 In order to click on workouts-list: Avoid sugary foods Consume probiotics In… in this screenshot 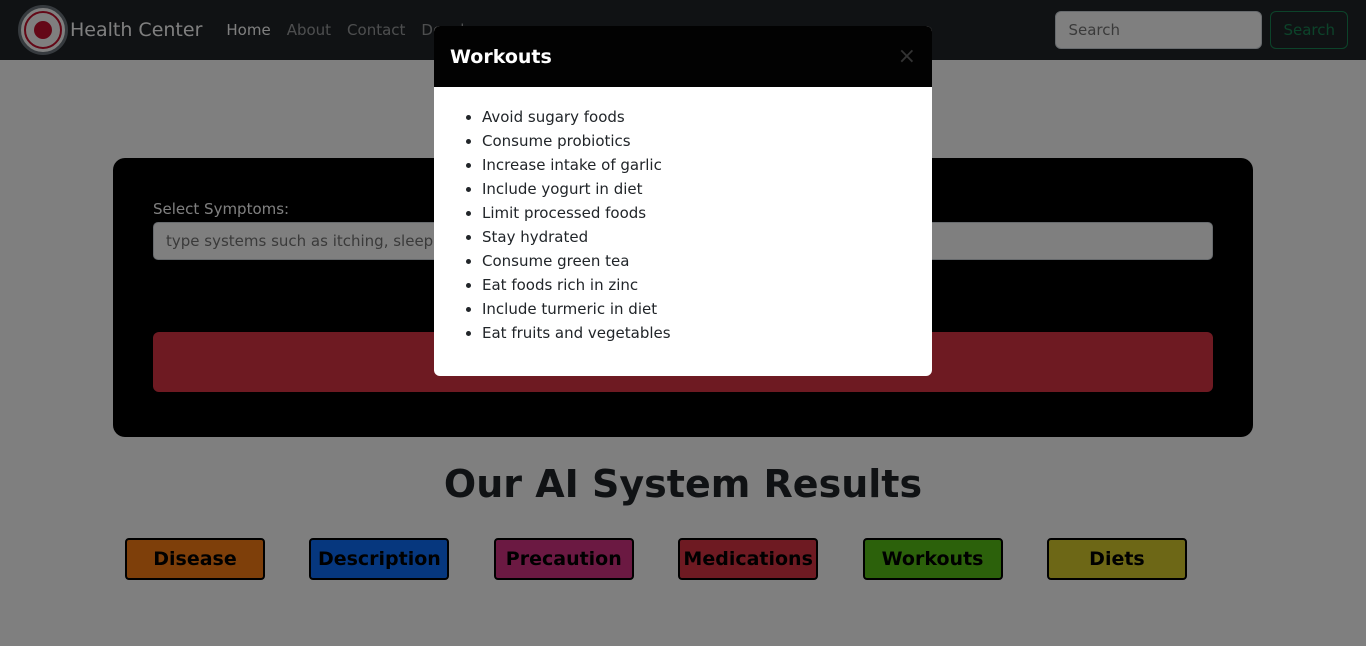, I will do `click(683, 225)`.